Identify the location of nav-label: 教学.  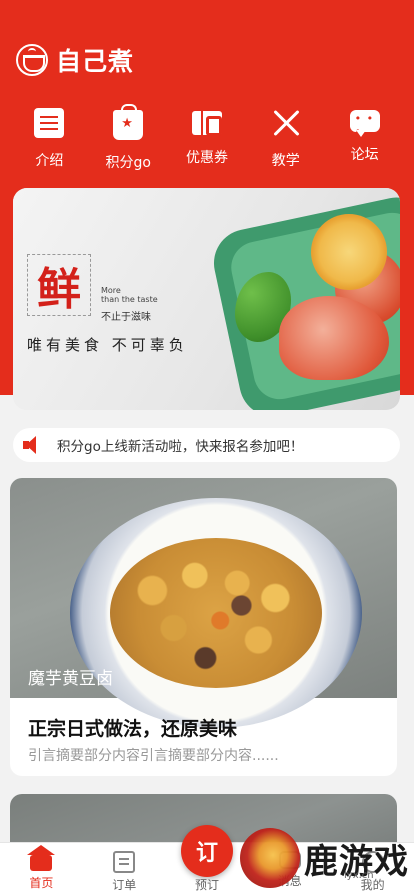
(285, 161).